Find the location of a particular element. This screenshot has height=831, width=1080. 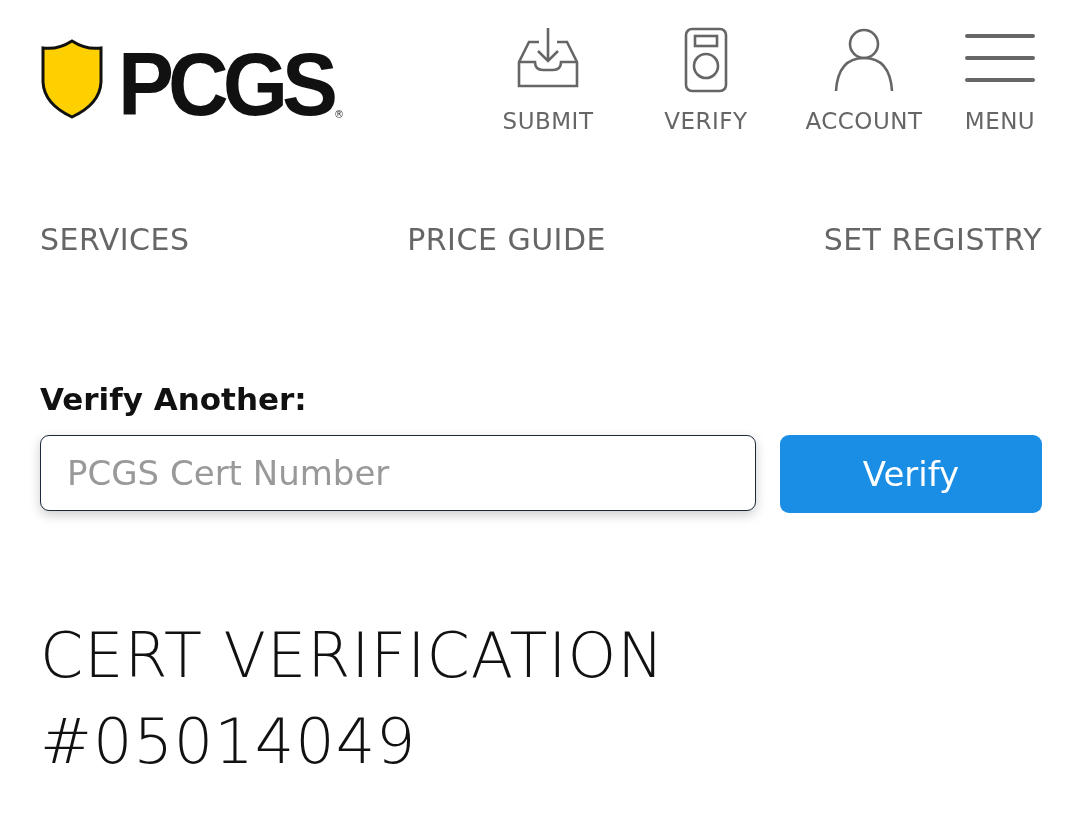

page-heading: CERT VERIFICATION #05014049 is located at coordinates (353, 699).